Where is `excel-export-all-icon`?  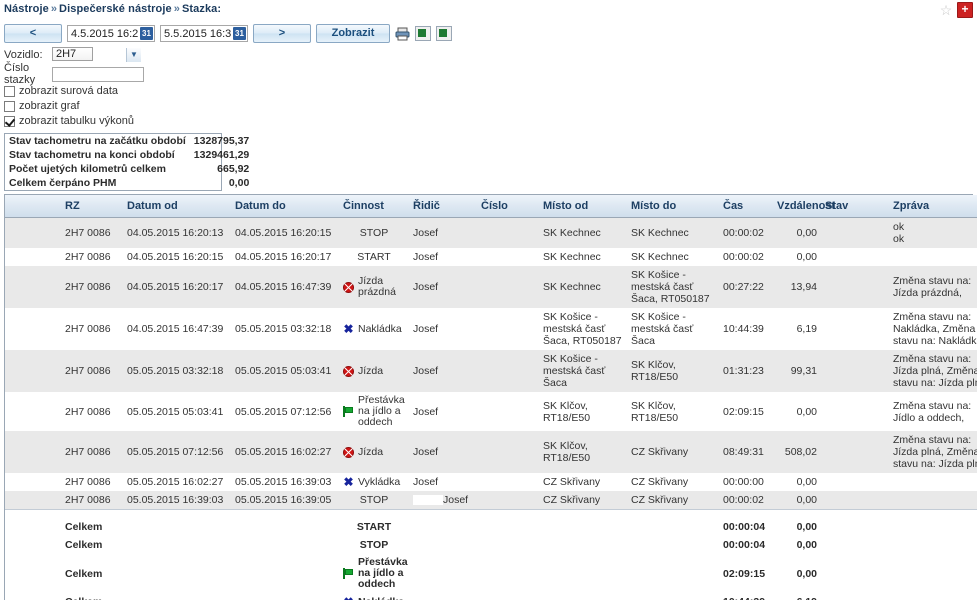 excel-export-all-icon is located at coordinates (444, 33).